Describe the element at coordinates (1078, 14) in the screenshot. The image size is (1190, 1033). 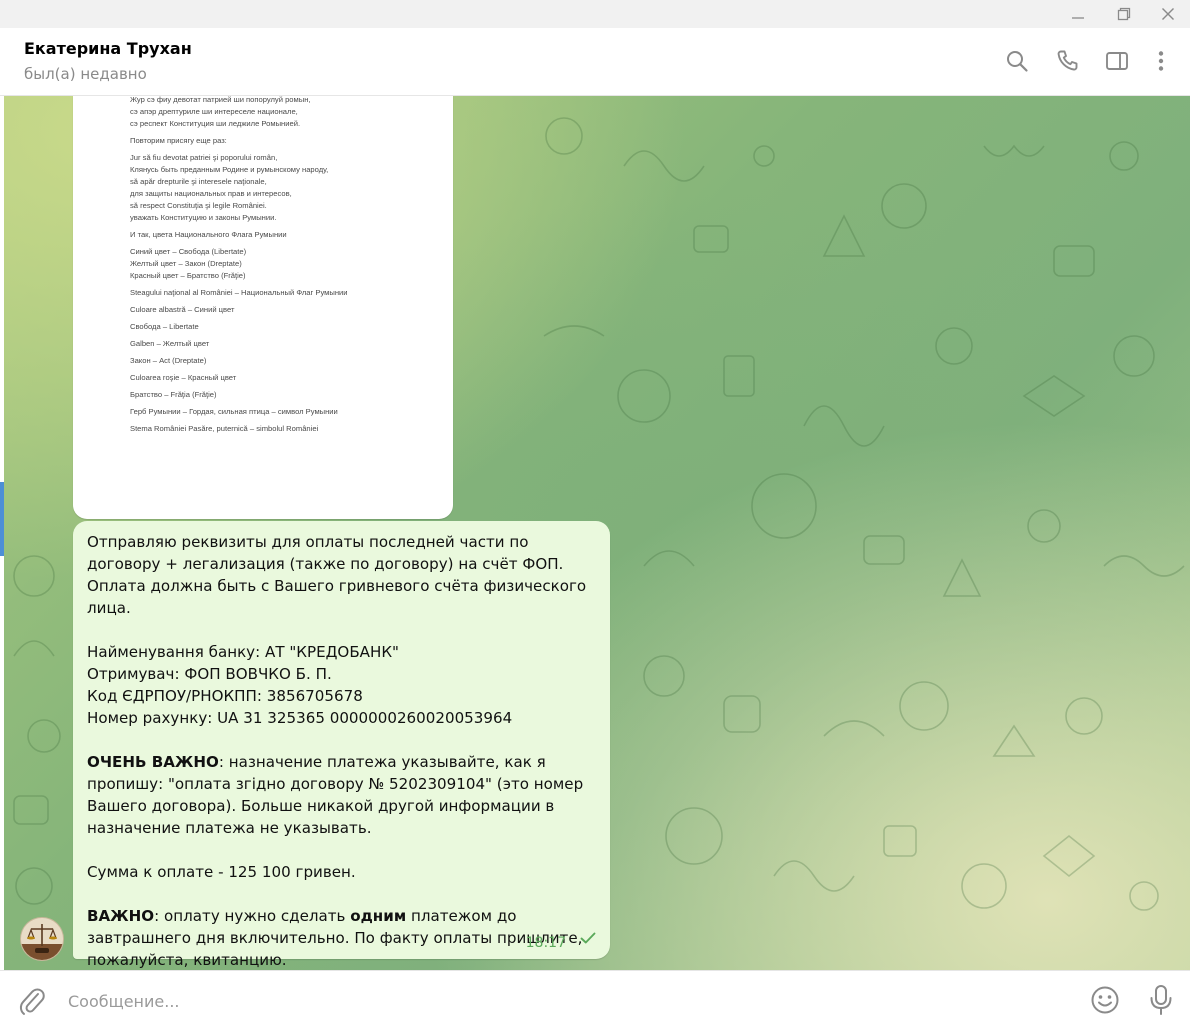
I see `minimize-icon` at that location.